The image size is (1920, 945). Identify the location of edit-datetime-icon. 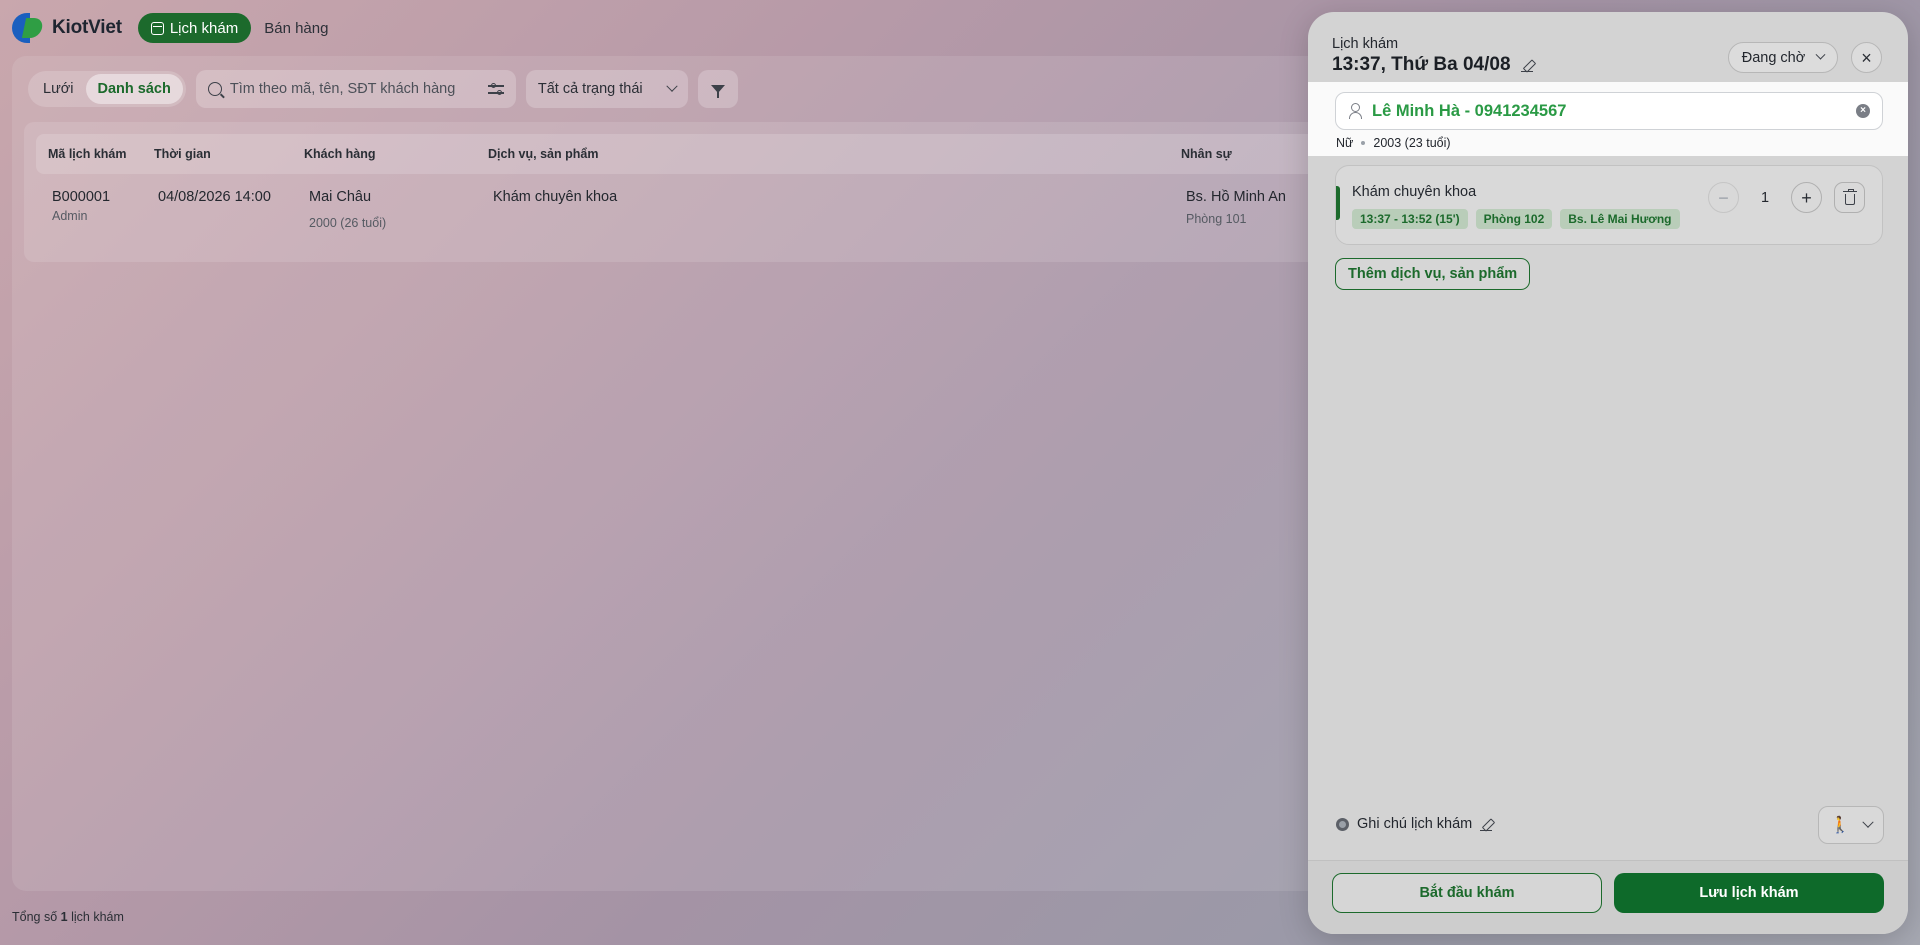
(1526, 65).